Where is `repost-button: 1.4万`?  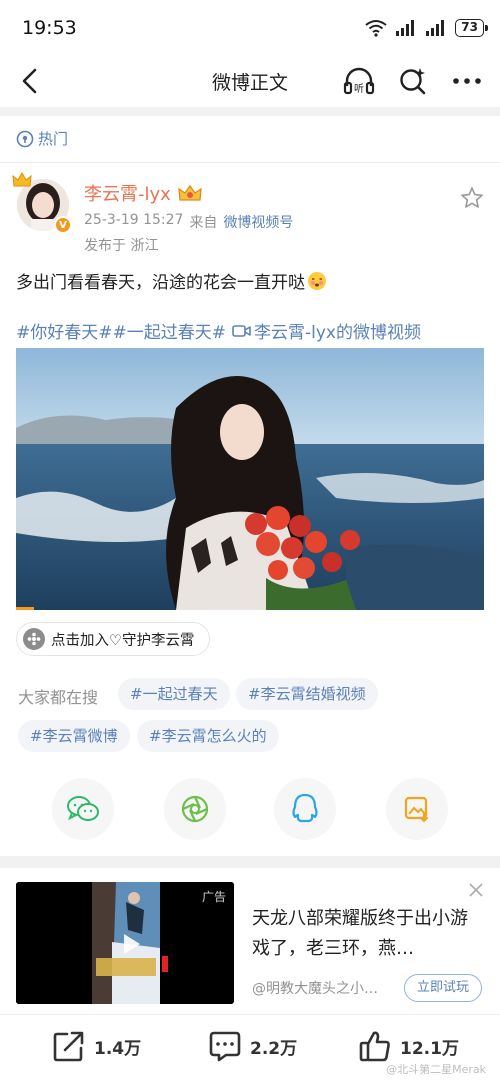 repost-button: 1.4万 is located at coordinates (96, 1046).